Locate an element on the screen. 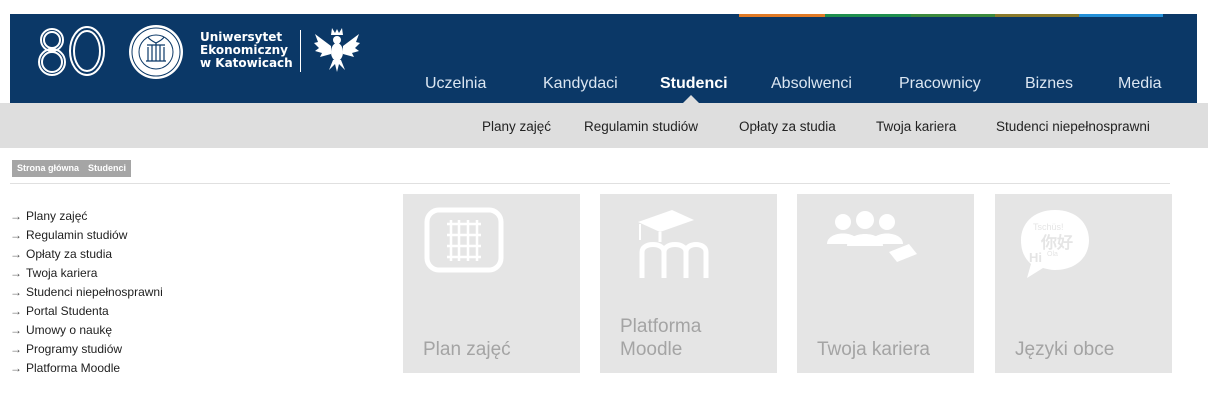 The height and width of the screenshot is (403, 1208). tile-label: Języki obce is located at coordinates (1065, 349).